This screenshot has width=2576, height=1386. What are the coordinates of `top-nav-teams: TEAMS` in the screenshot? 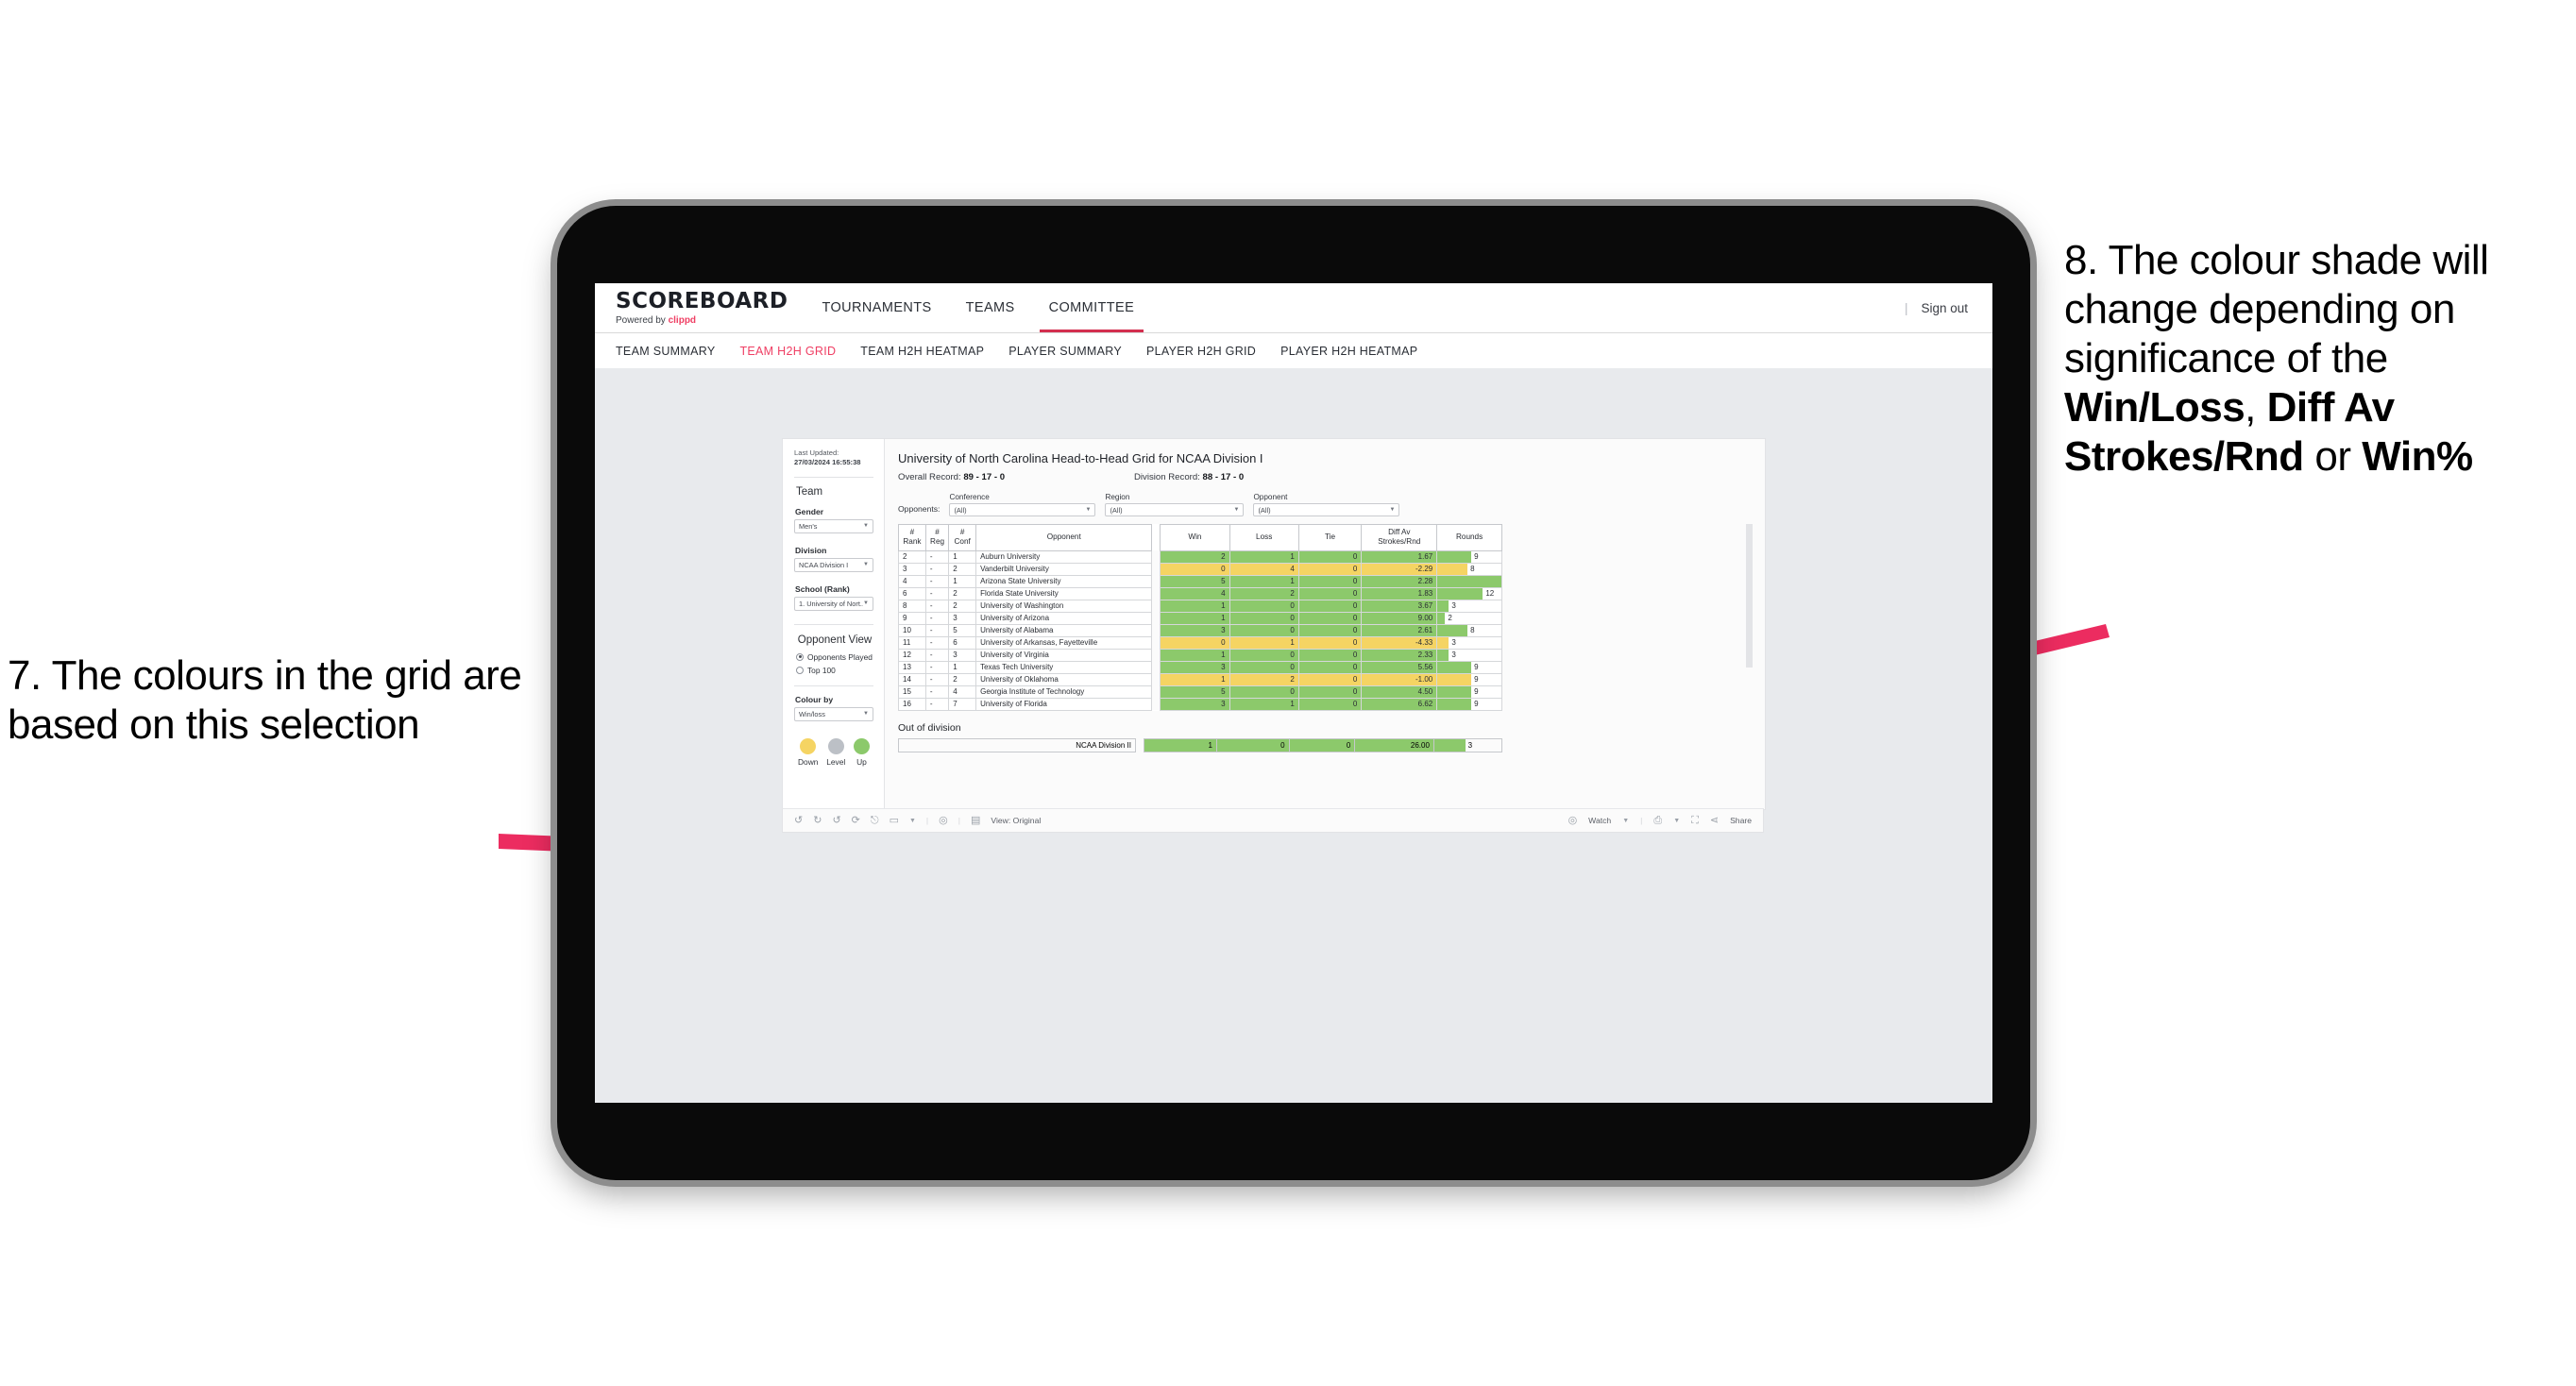 It's located at (990, 307).